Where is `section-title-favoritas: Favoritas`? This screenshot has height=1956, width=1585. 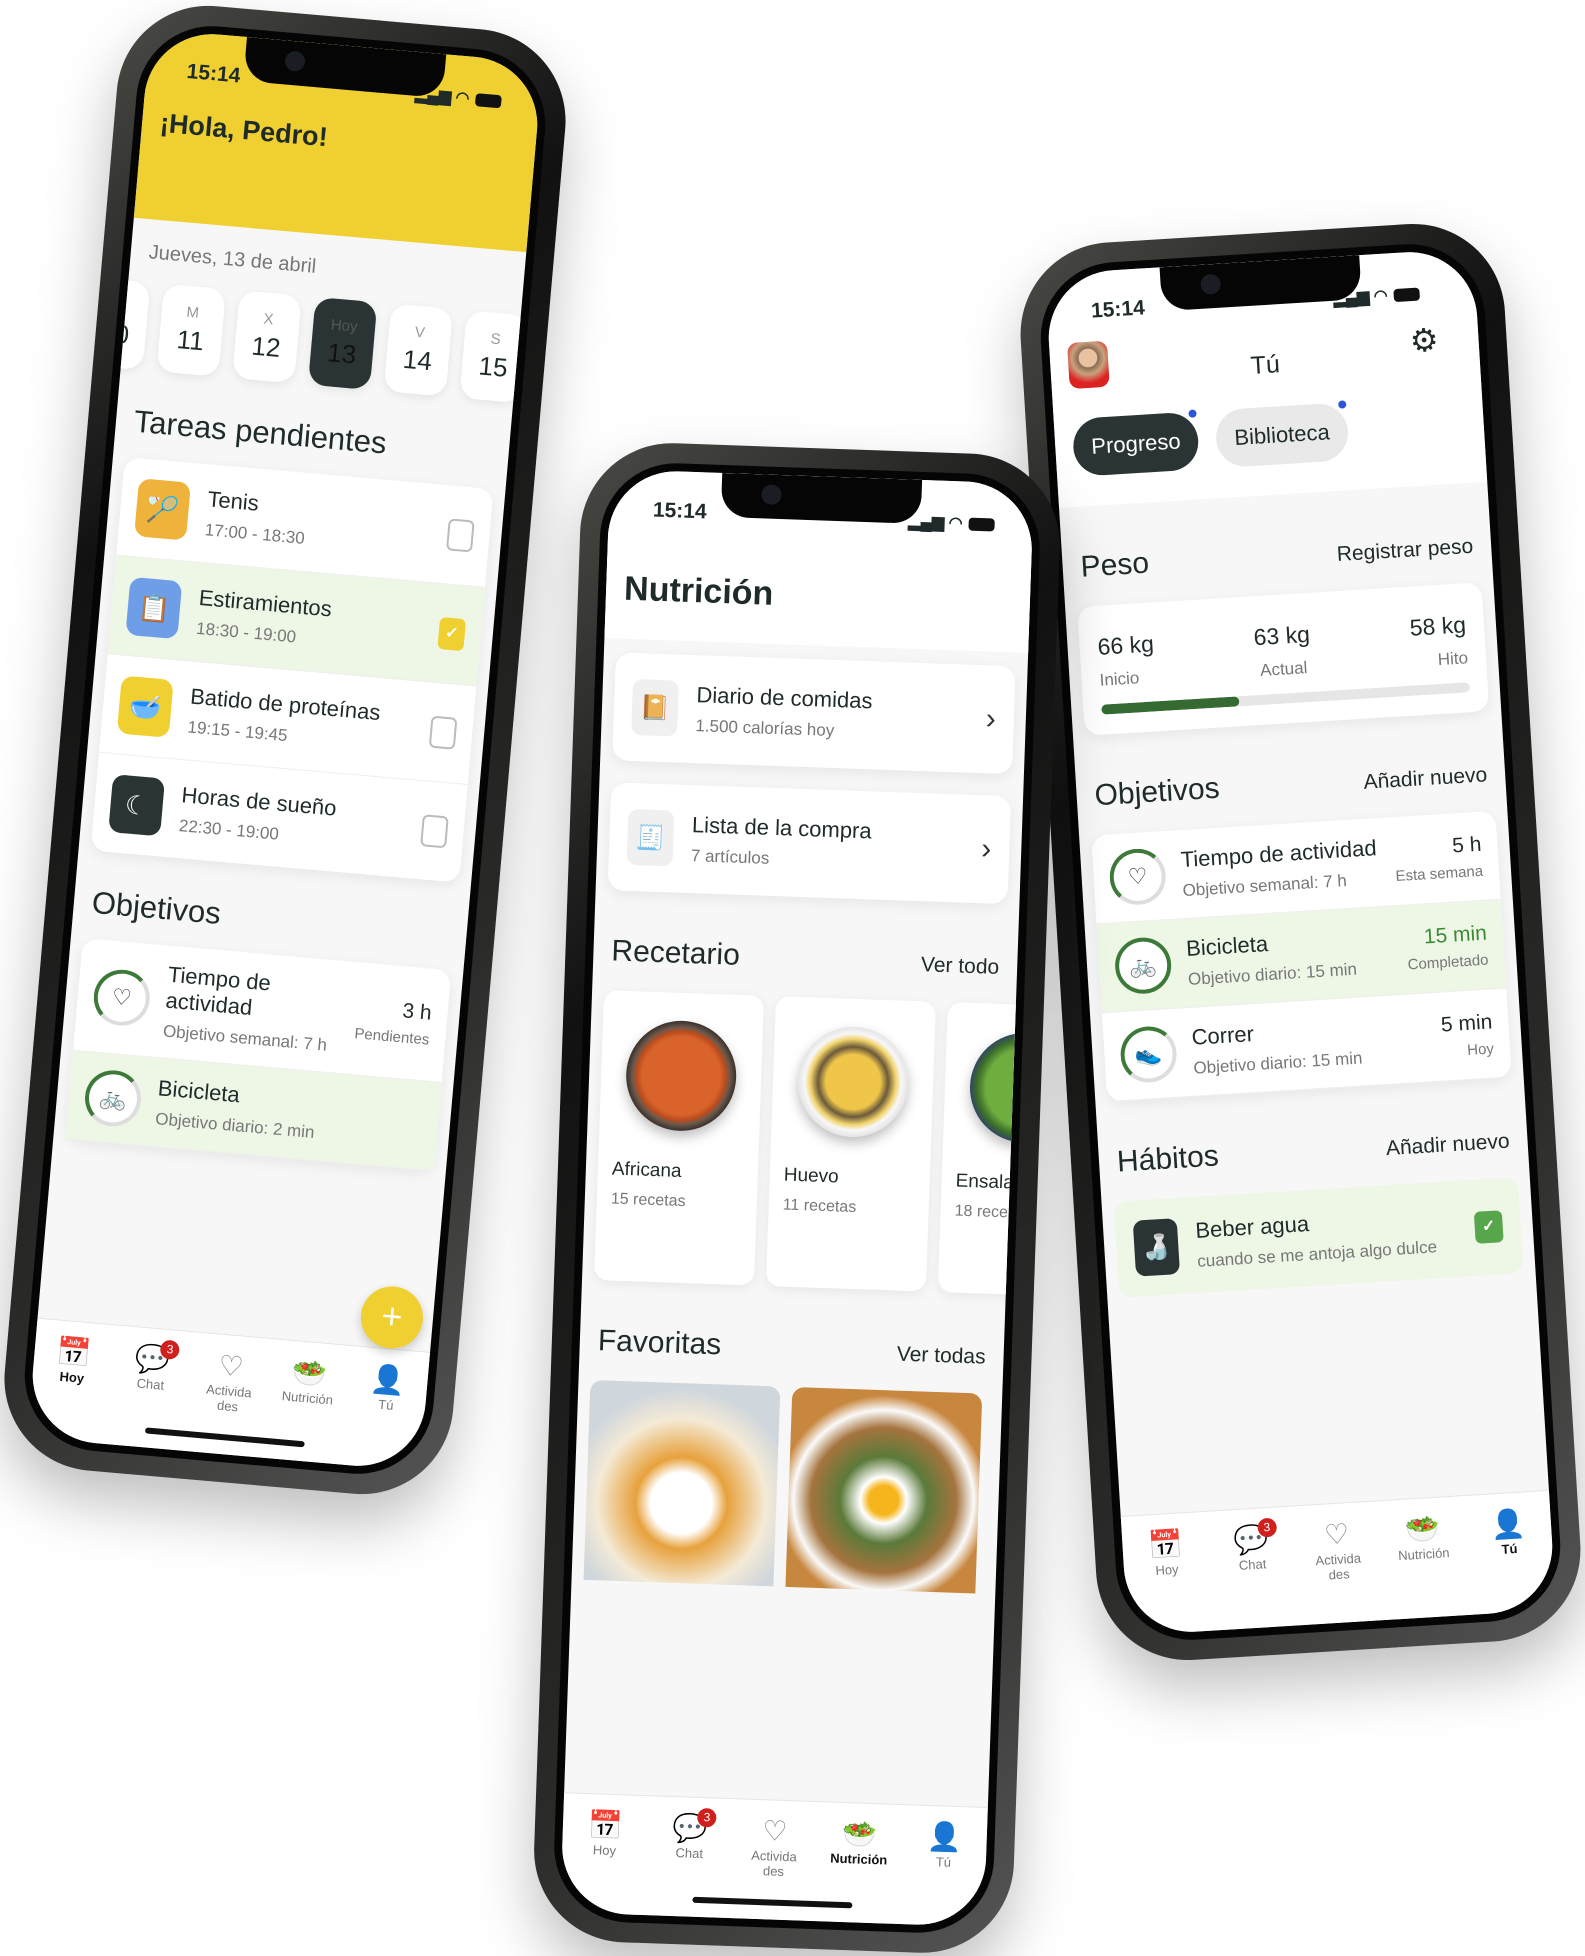 section-title-favoritas: Favoritas is located at coordinates (659, 1343).